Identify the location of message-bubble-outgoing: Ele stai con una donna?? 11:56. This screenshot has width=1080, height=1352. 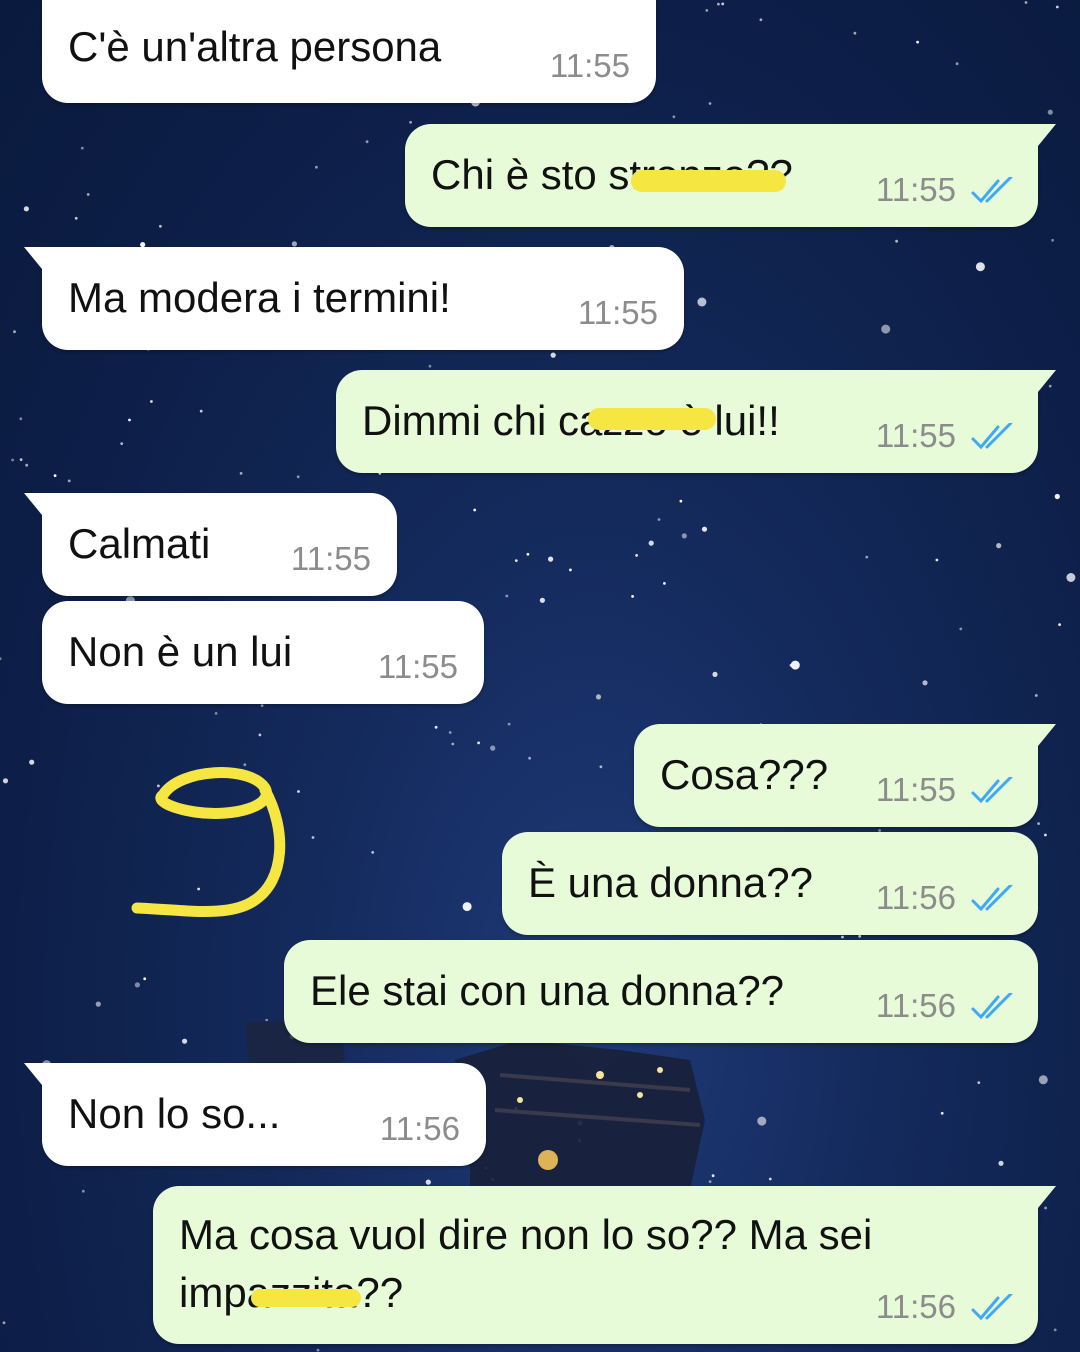
(661, 991).